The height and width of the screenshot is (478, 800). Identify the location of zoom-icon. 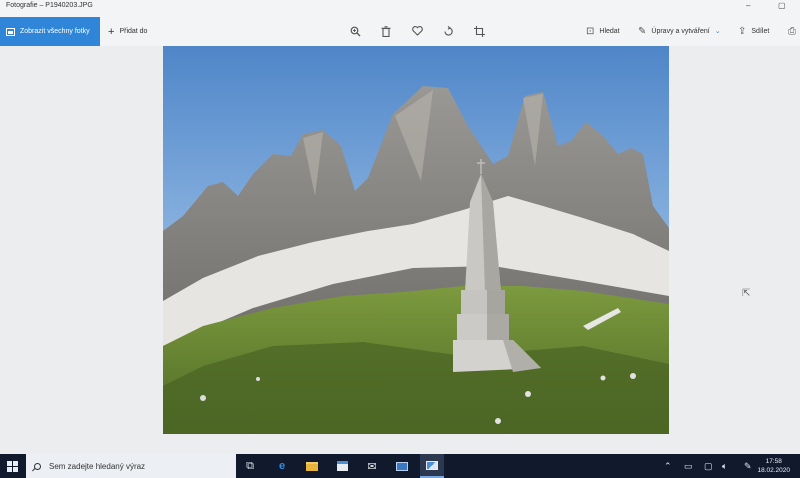
(355, 31).